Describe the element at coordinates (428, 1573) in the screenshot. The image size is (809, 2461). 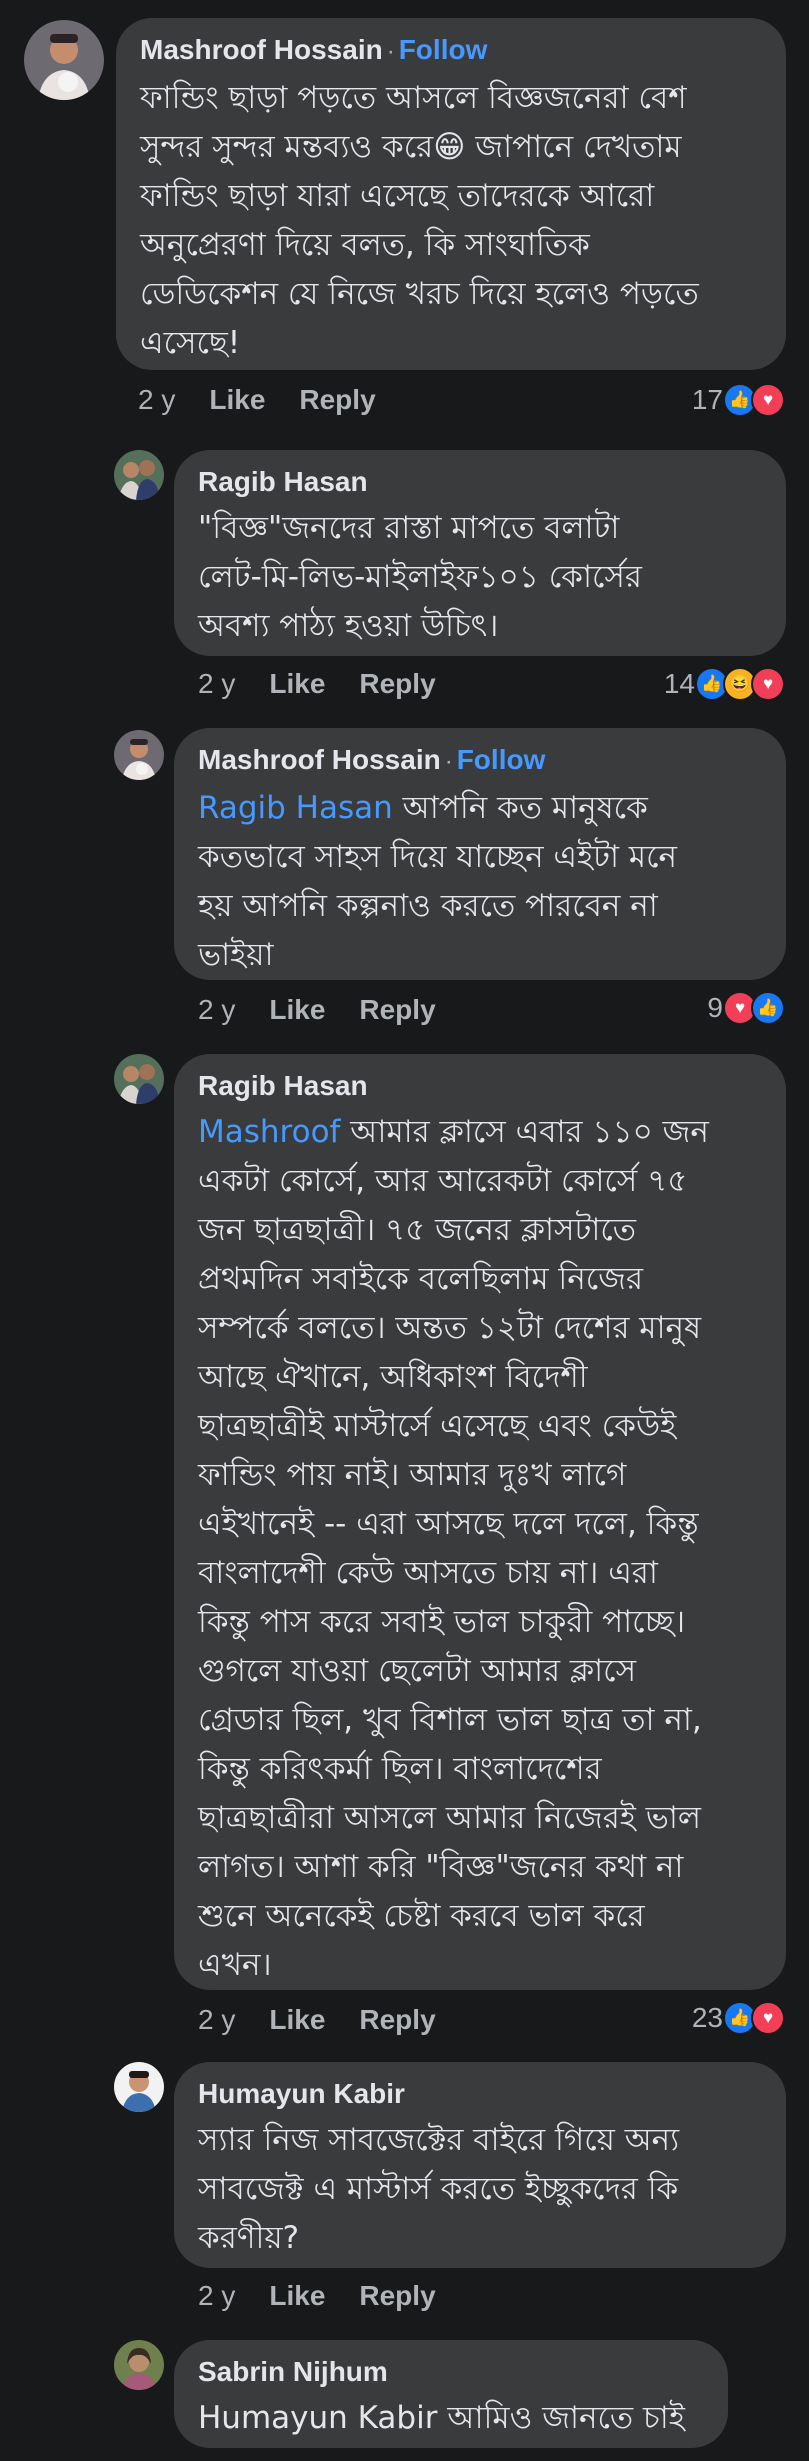
I see `comment-text-line: বাংলাদেশী কেউ আসতে চায় না। এরা` at that location.